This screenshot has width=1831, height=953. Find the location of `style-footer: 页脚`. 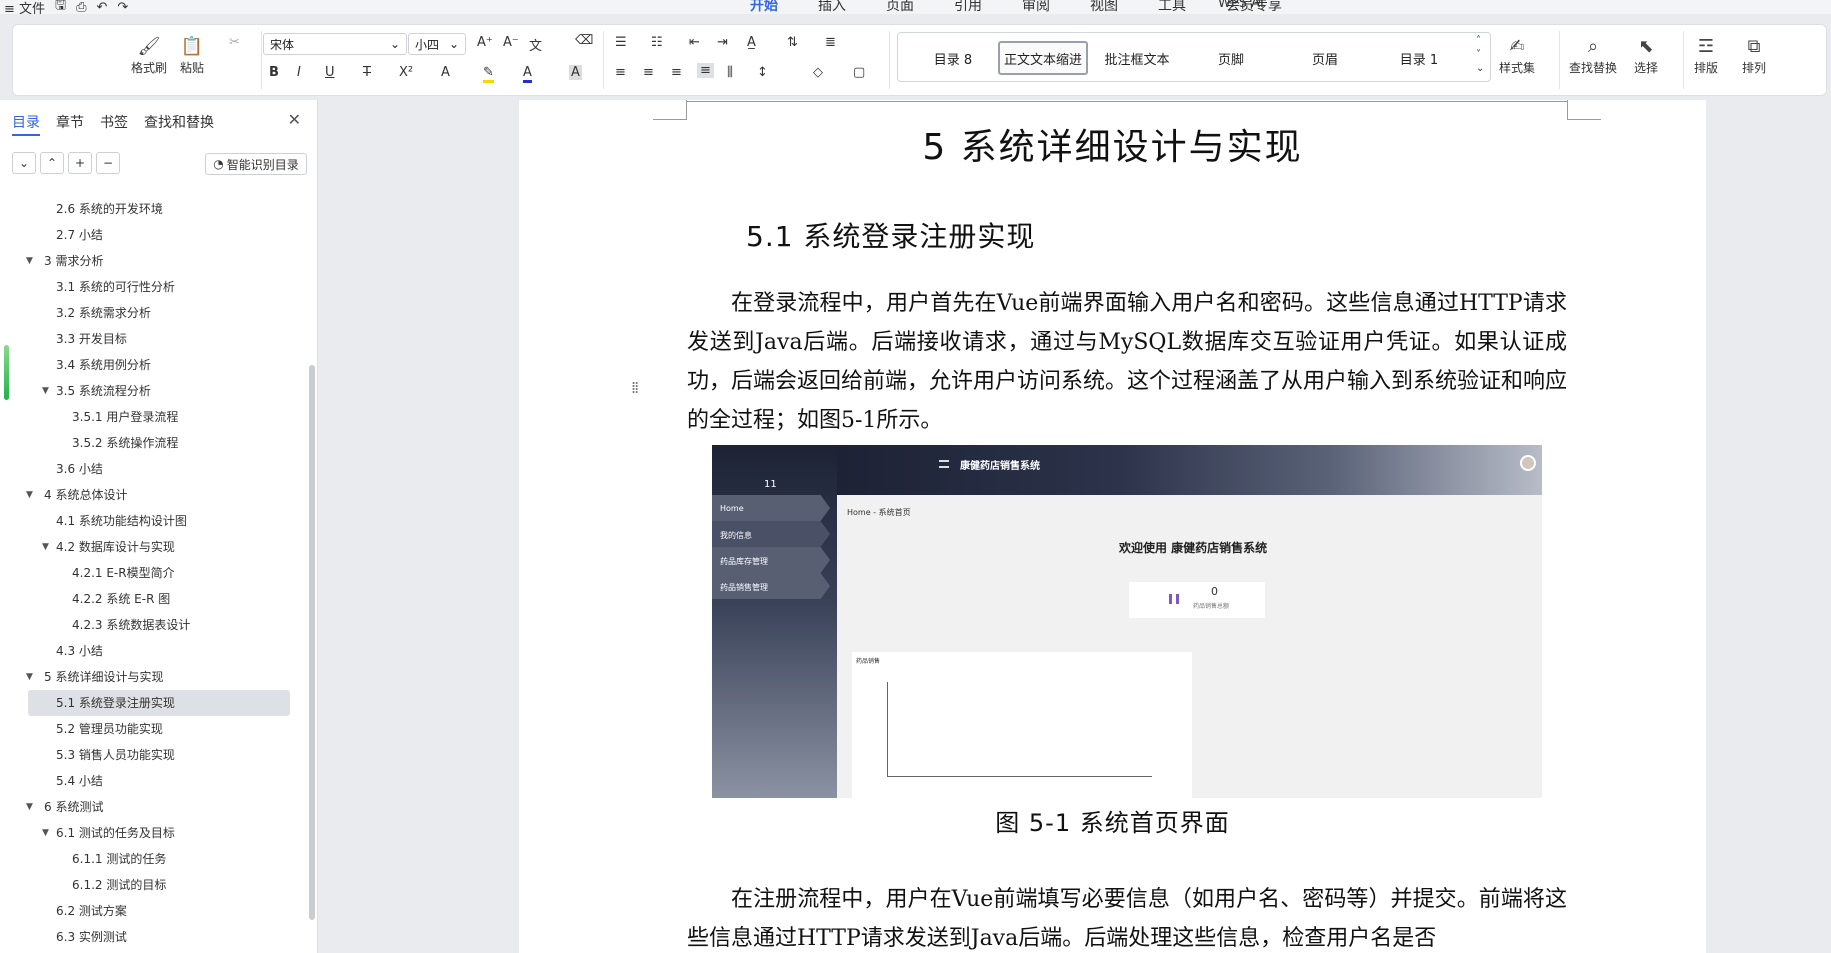

style-footer: 页脚 is located at coordinates (1231, 58).